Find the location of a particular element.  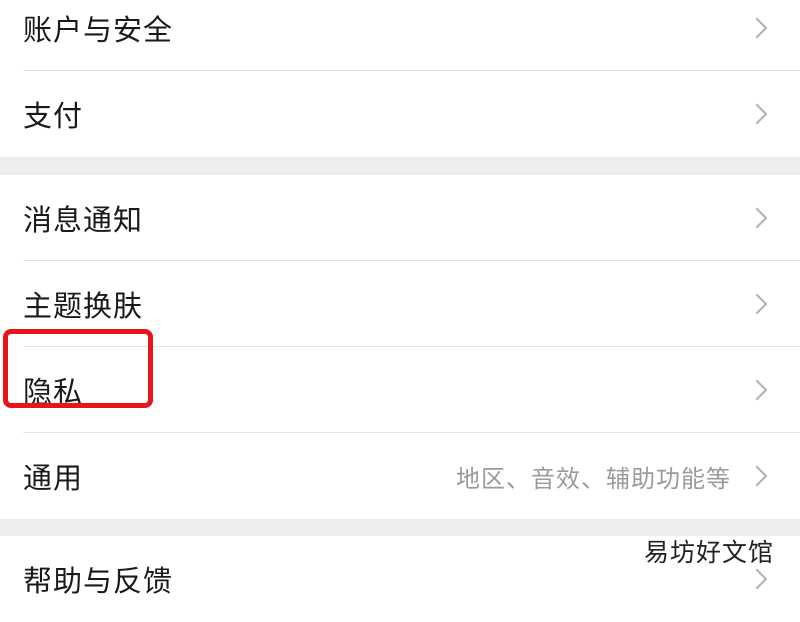

settings-item-label: 账户与安全 is located at coordinates (98, 30).